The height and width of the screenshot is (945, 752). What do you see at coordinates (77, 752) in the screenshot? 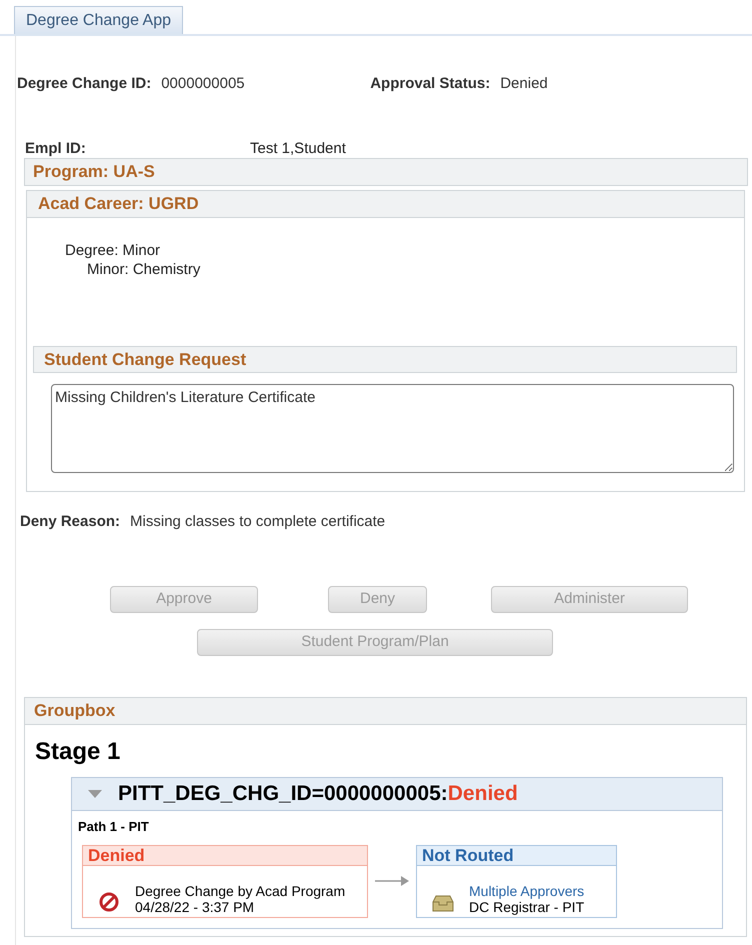
I see `stage-title: Stage 1` at bounding box center [77, 752].